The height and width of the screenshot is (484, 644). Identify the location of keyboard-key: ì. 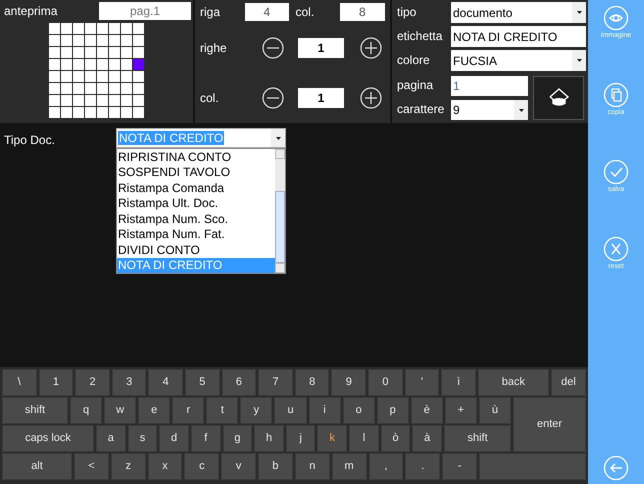
(458, 382).